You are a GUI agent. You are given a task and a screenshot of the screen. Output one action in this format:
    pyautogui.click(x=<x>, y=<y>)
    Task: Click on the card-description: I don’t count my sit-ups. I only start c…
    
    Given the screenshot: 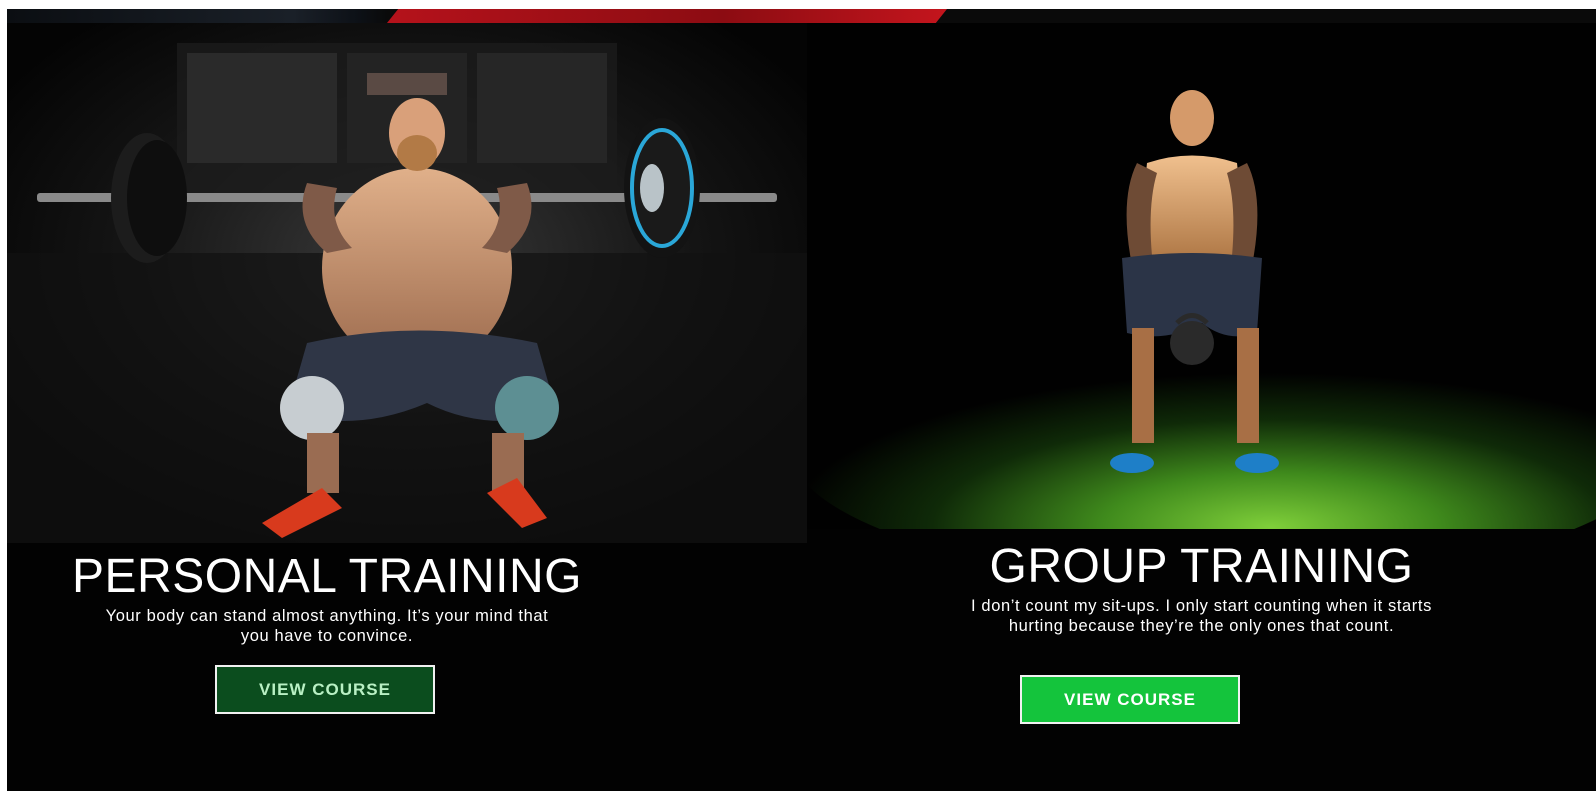 What is the action you would take?
    pyautogui.click(x=1201, y=616)
    